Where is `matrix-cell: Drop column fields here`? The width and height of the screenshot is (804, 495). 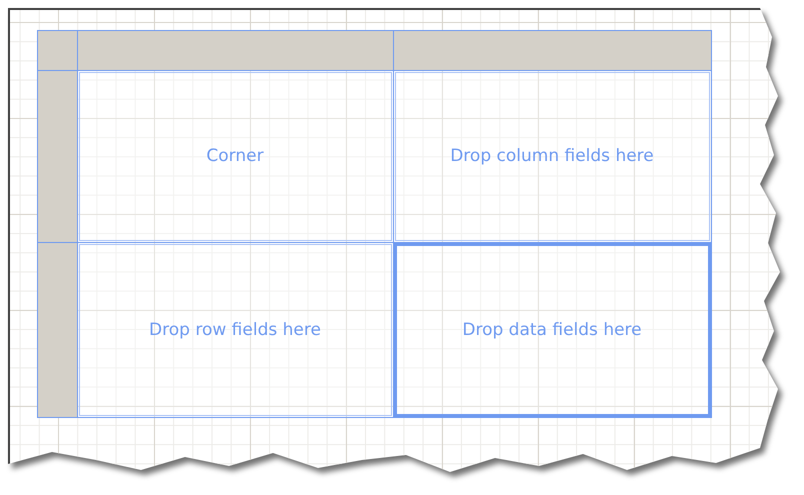 matrix-cell: Drop column fields here is located at coordinates (552, 156).